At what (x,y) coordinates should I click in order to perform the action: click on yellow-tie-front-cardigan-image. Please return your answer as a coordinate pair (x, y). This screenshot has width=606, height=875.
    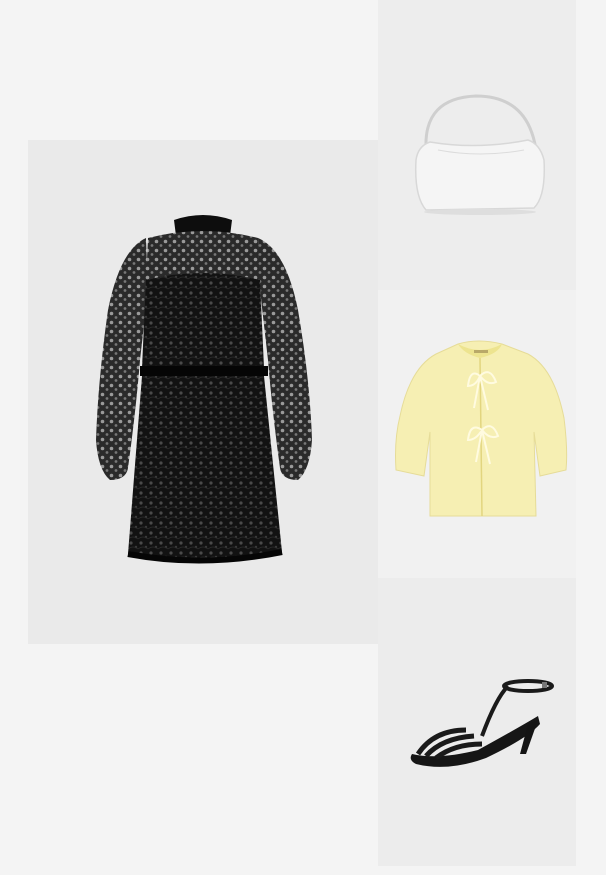
    Looking at the image, I should click on (481, 428).